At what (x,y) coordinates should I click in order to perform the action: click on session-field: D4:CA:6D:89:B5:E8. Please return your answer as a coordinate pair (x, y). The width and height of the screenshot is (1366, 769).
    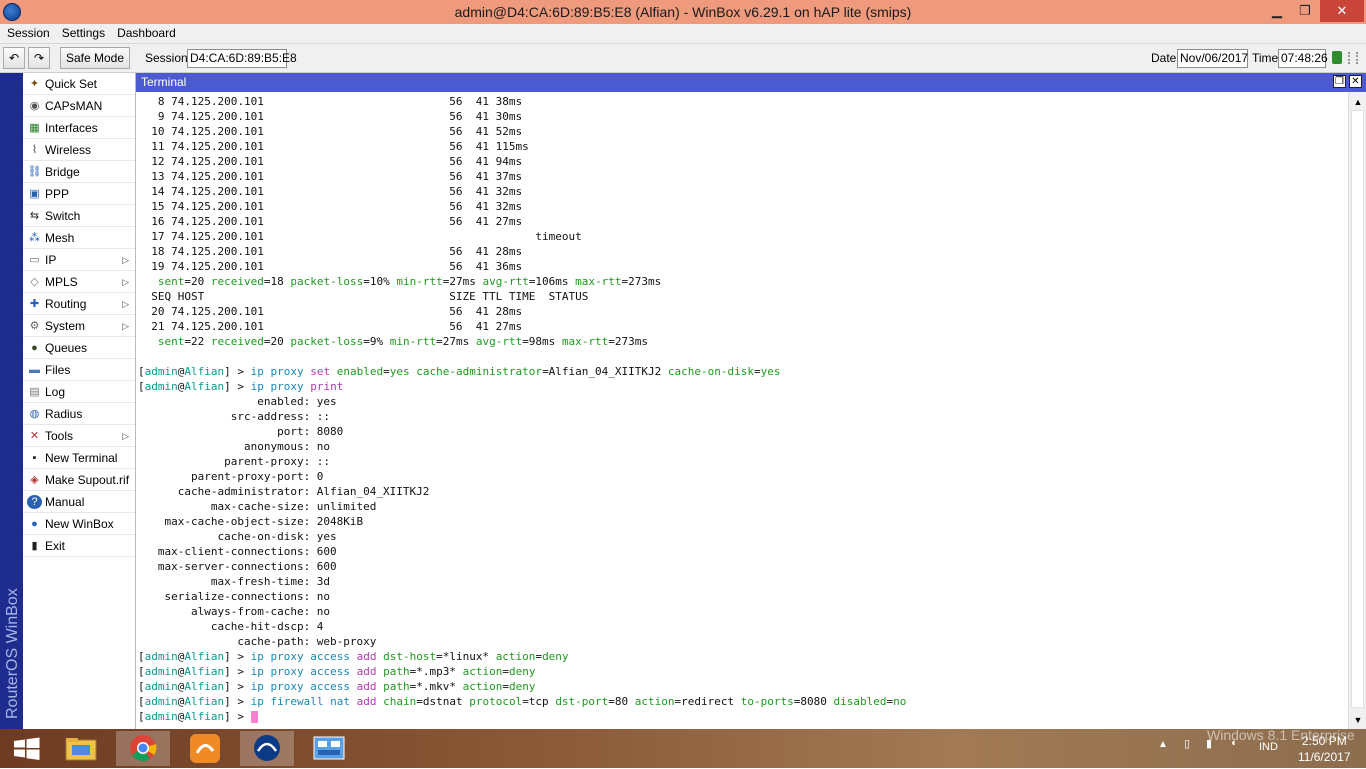
    Looking at the image, I should click on (242, 58).